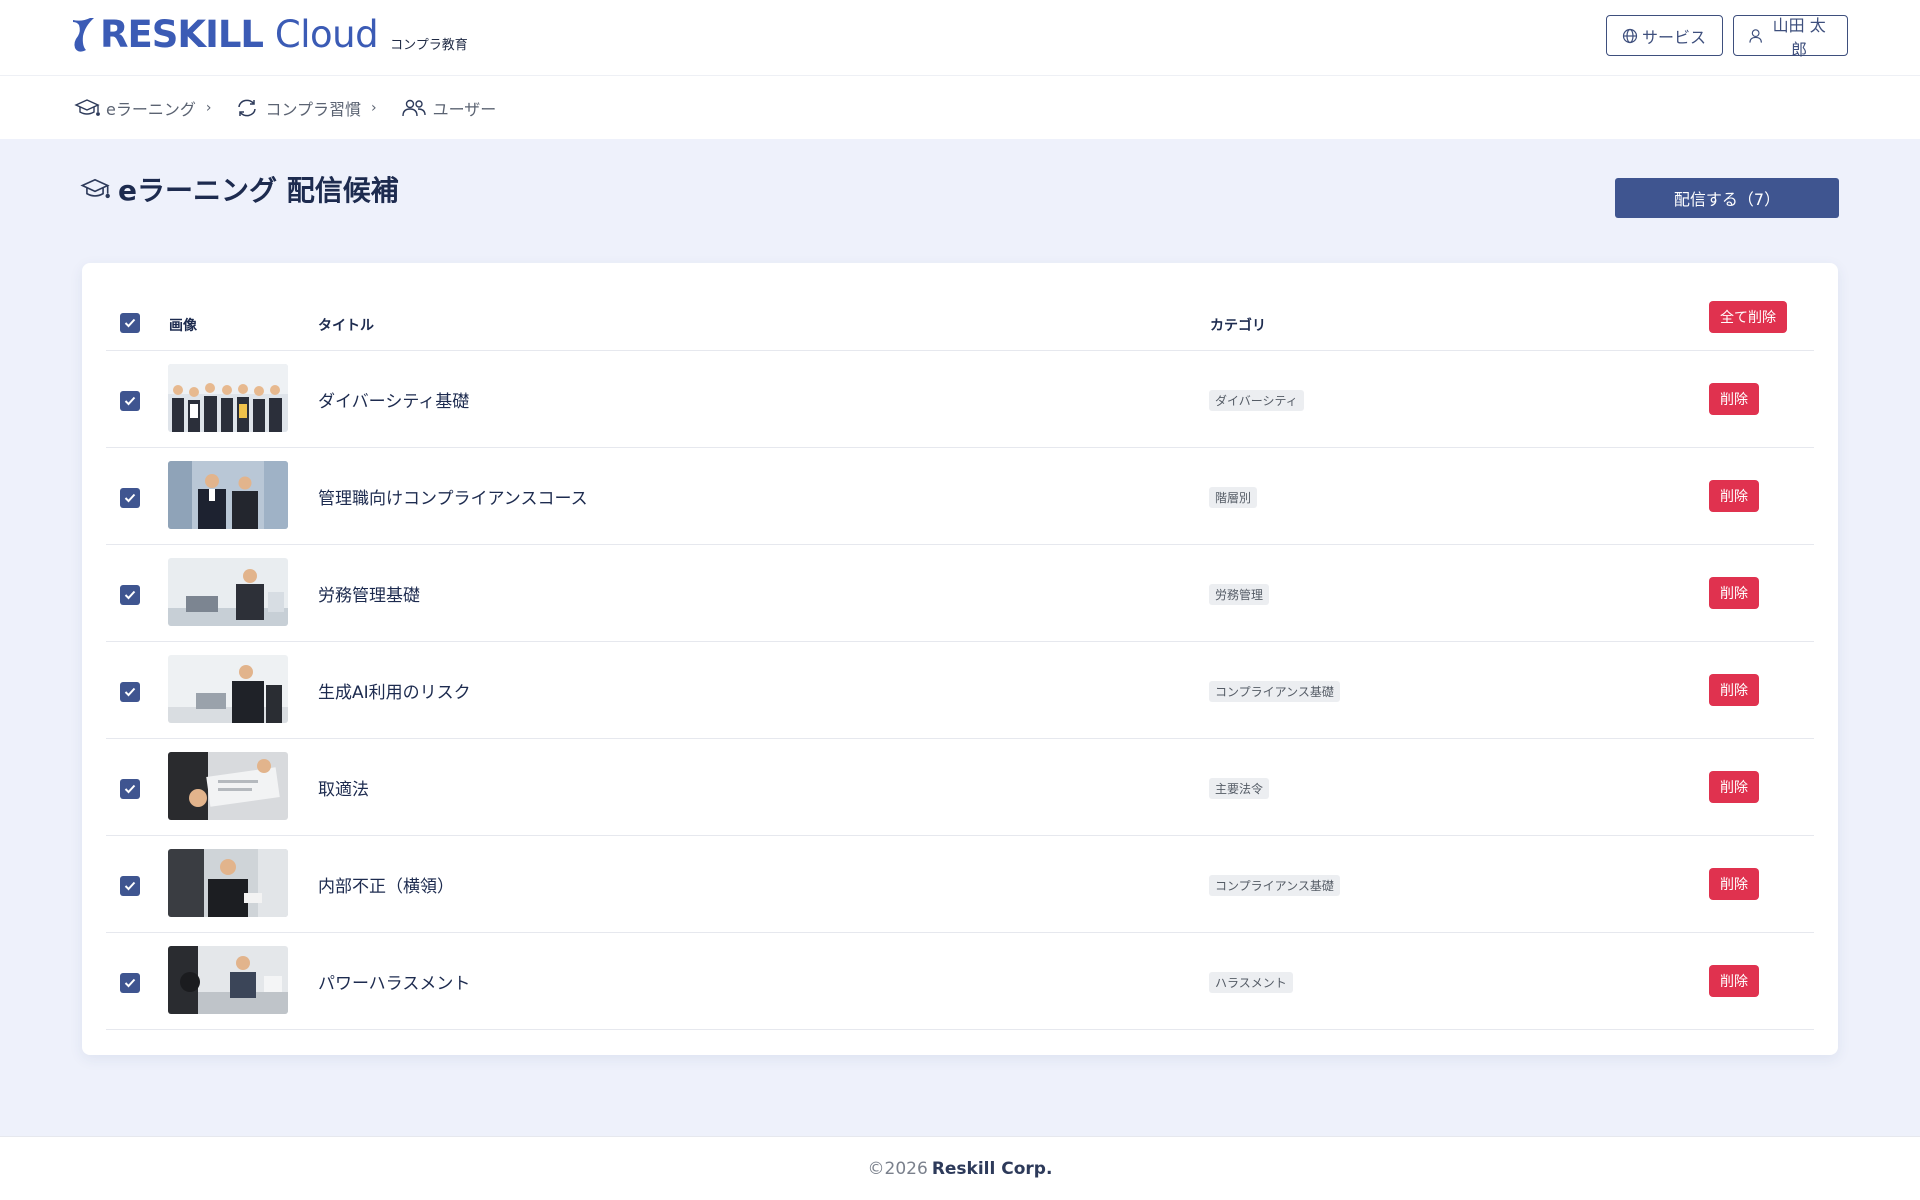 This screenshot has height=1200, width=1920. Describe the element at coordinates (960, 787) in the screenshot. I see `table-row: 取適法 主要法令 削除` at that location.